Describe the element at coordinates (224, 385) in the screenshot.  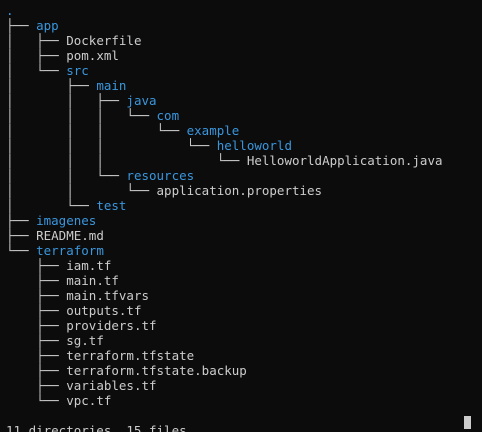
I see `tree-line: ├── variables.tf` at that location.